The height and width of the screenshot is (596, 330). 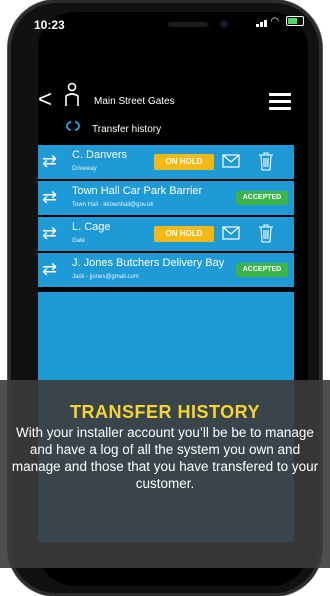 What do you see at coordinates (73, 126) in the screenshot?
I see `transfer-icon` at bounding box center [73, 126].